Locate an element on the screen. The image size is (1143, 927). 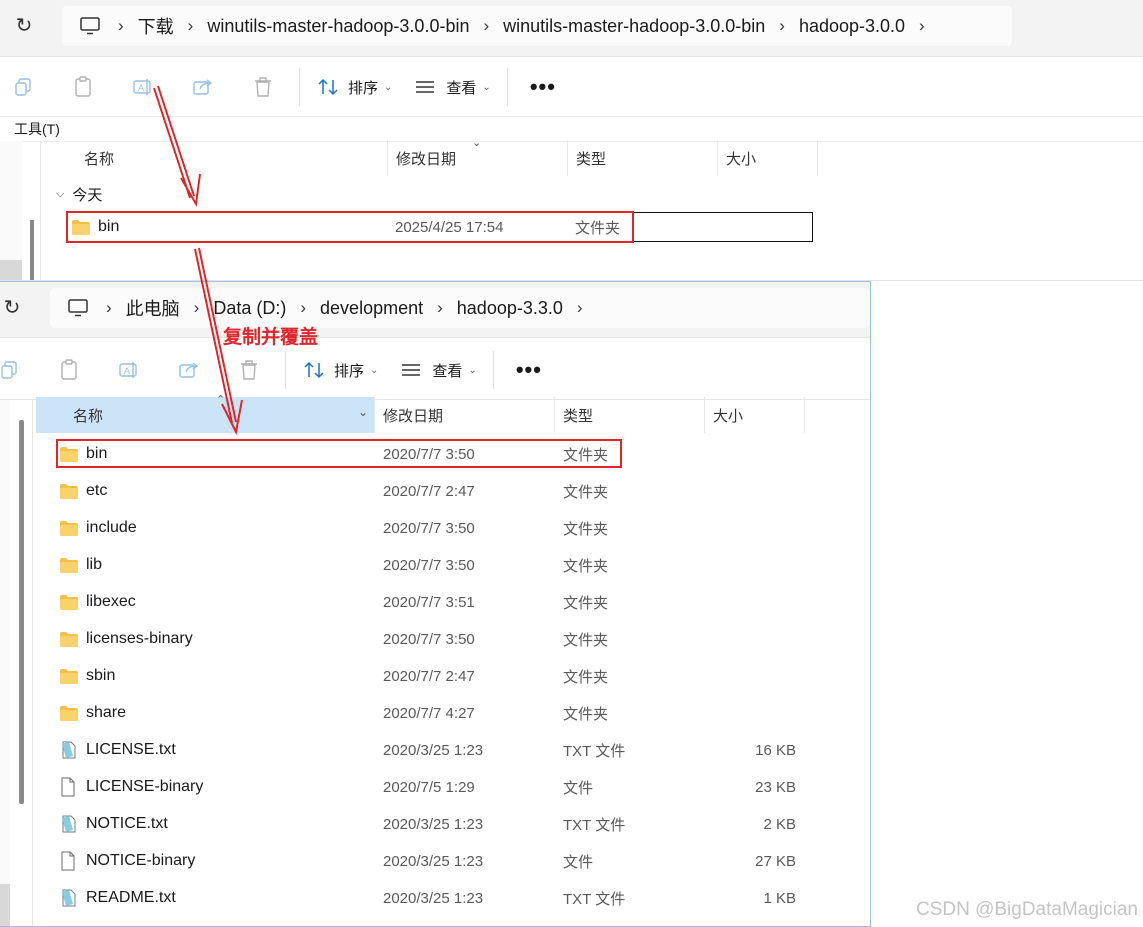
file-name: share is located at coordinates (106, 712).